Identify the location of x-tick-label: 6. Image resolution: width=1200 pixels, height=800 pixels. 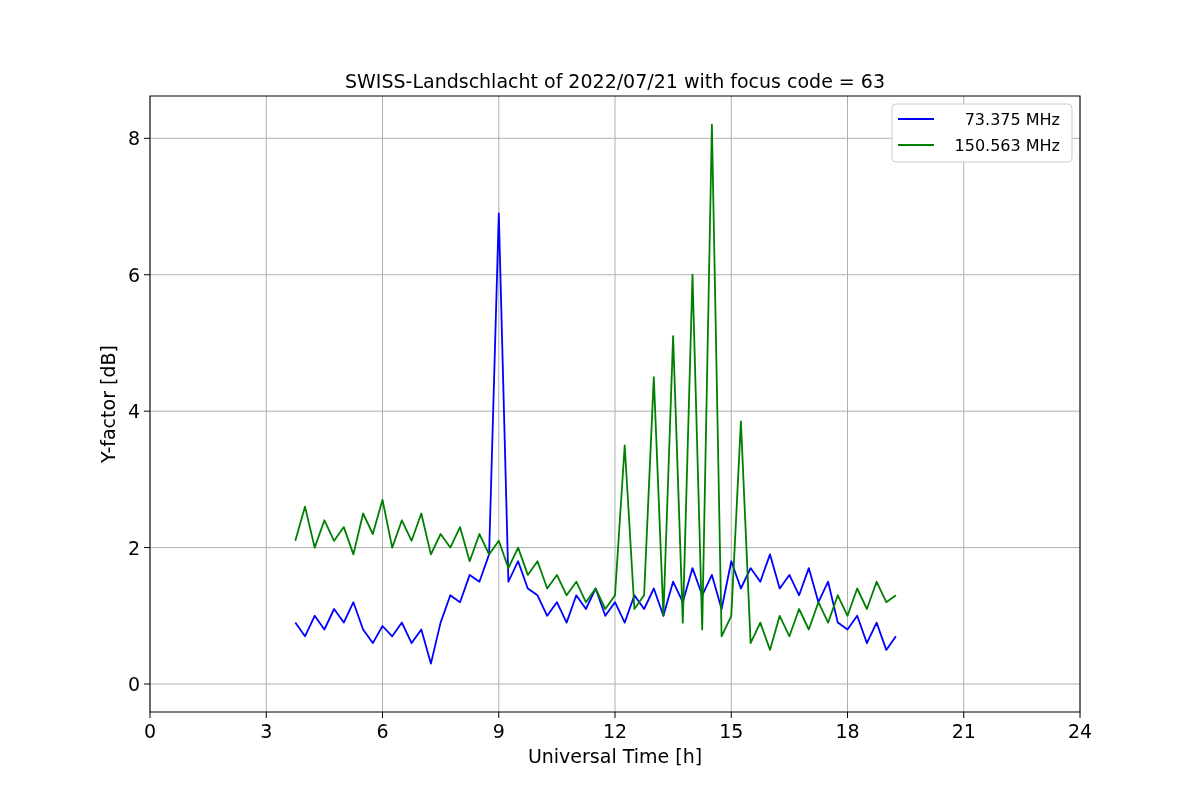
(382, 731).